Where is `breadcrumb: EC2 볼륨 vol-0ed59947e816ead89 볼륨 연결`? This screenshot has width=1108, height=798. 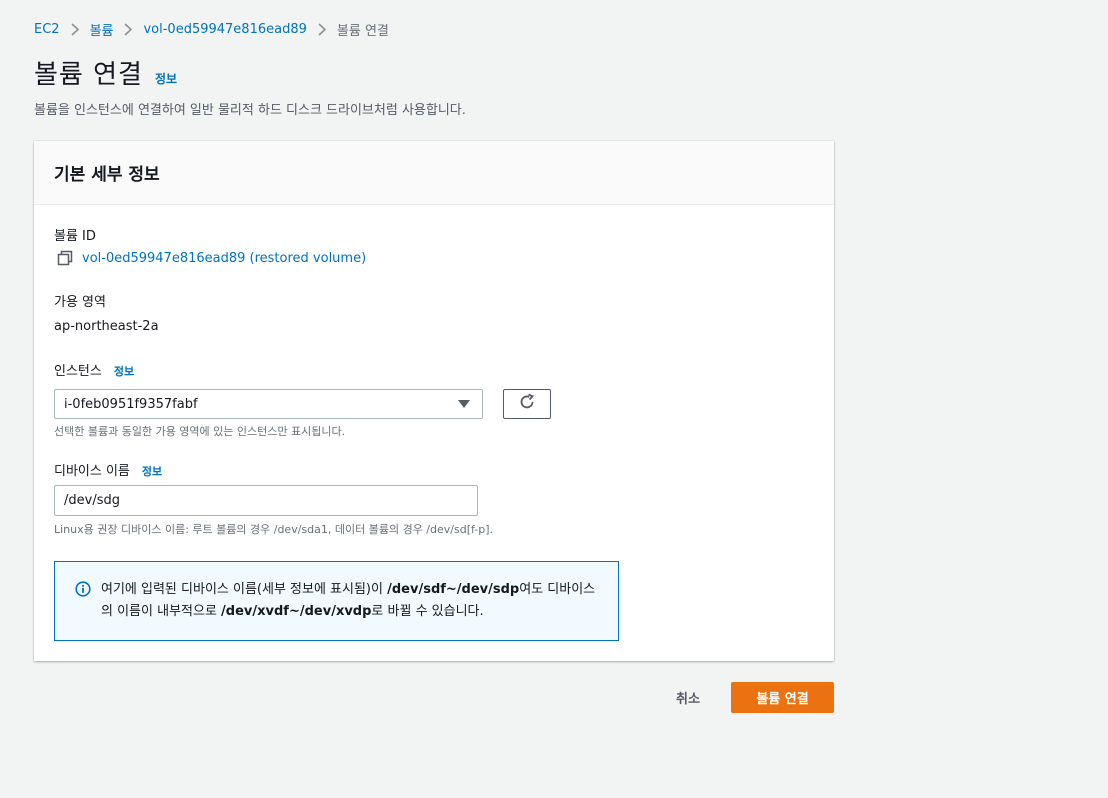 breadcrumb: EC2 볼륨 vol-0ed59947e816ead89 볼륨 연결 is located at coordinates (211, 29).